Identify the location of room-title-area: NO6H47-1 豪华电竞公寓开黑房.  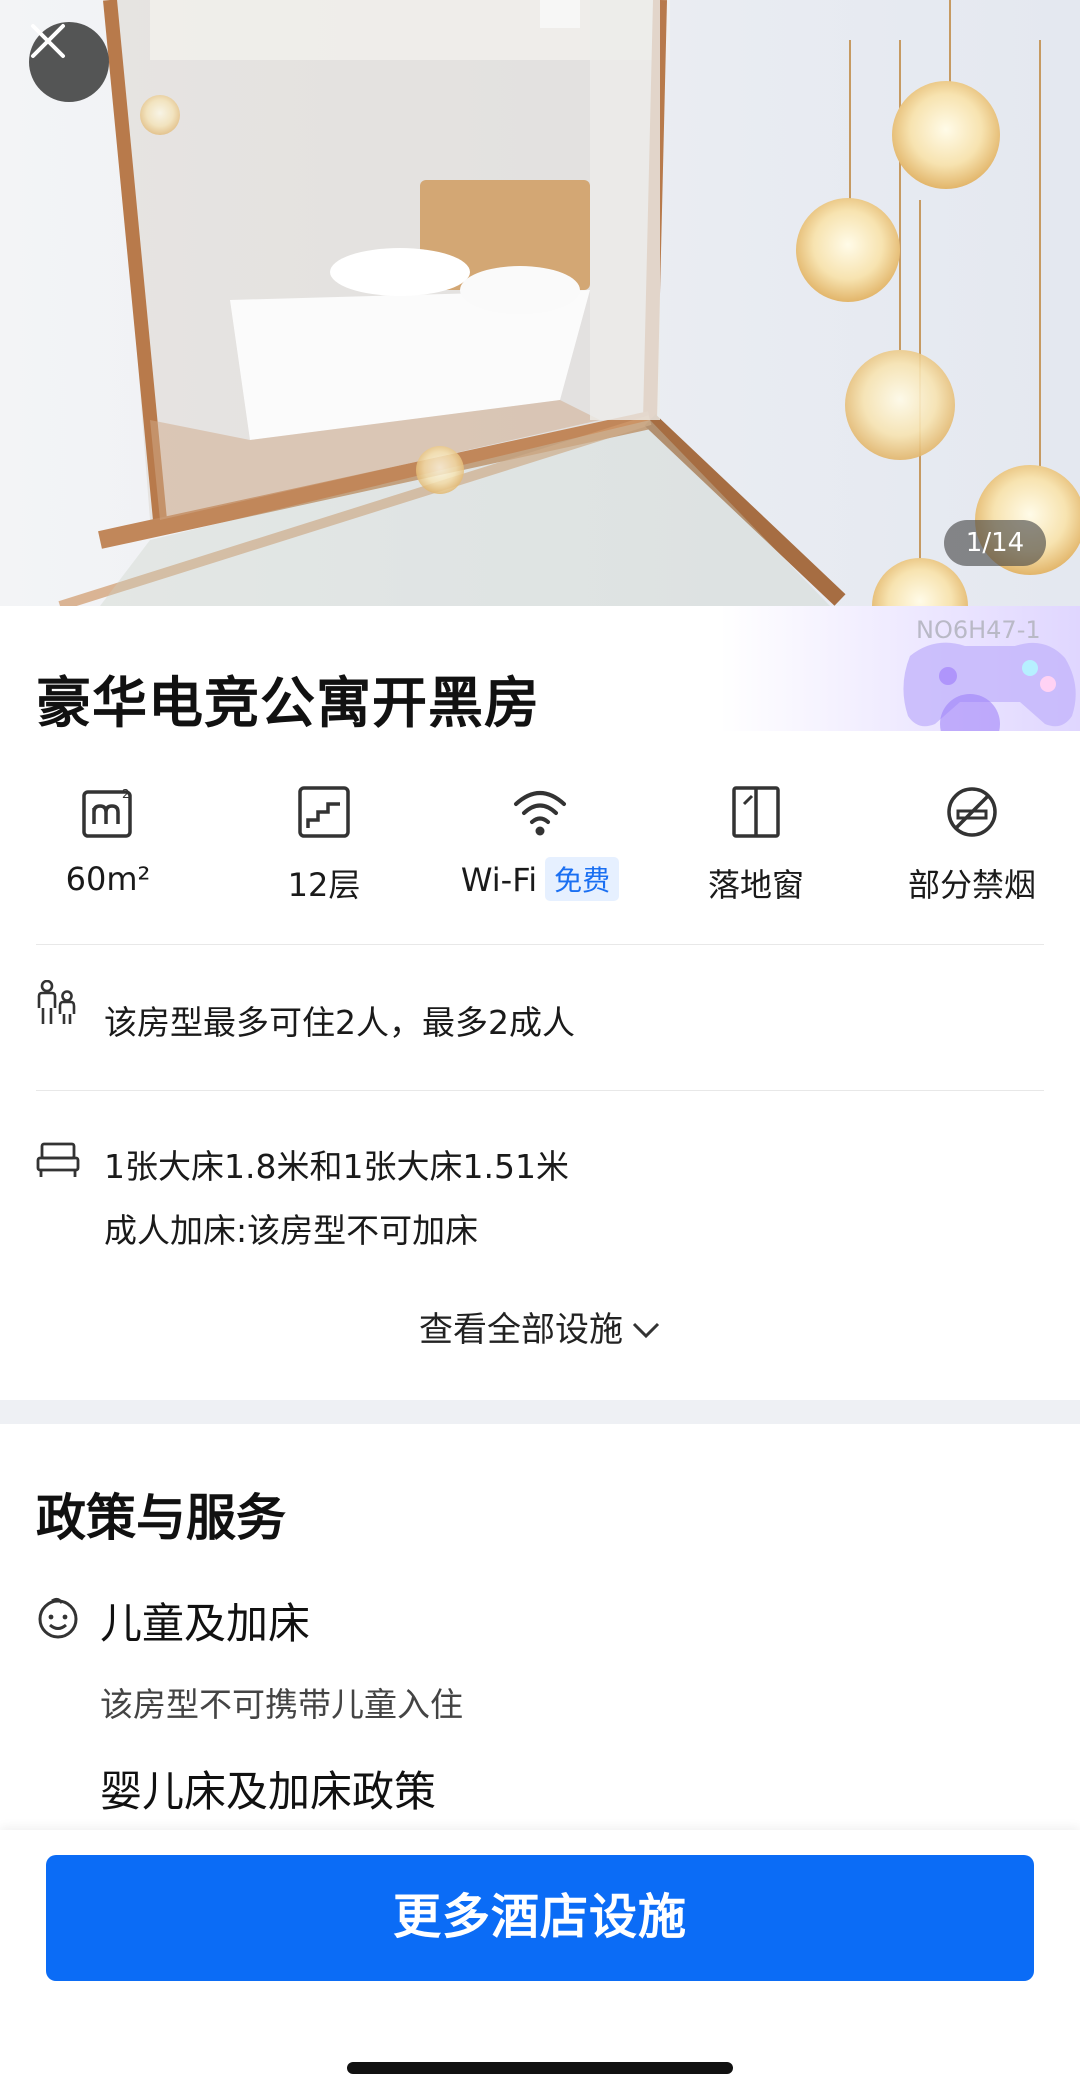
(540, 668).